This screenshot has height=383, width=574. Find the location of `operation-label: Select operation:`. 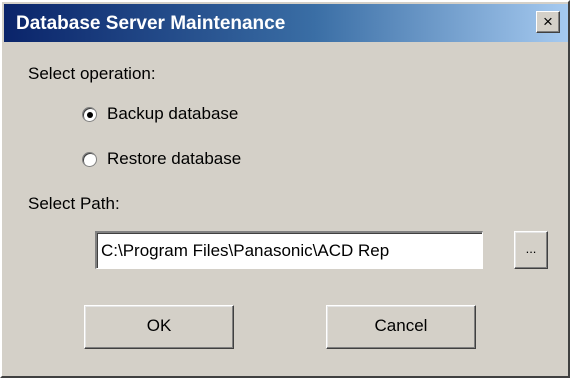

operation-label: Select operation: is located at coordinates (92, 73).